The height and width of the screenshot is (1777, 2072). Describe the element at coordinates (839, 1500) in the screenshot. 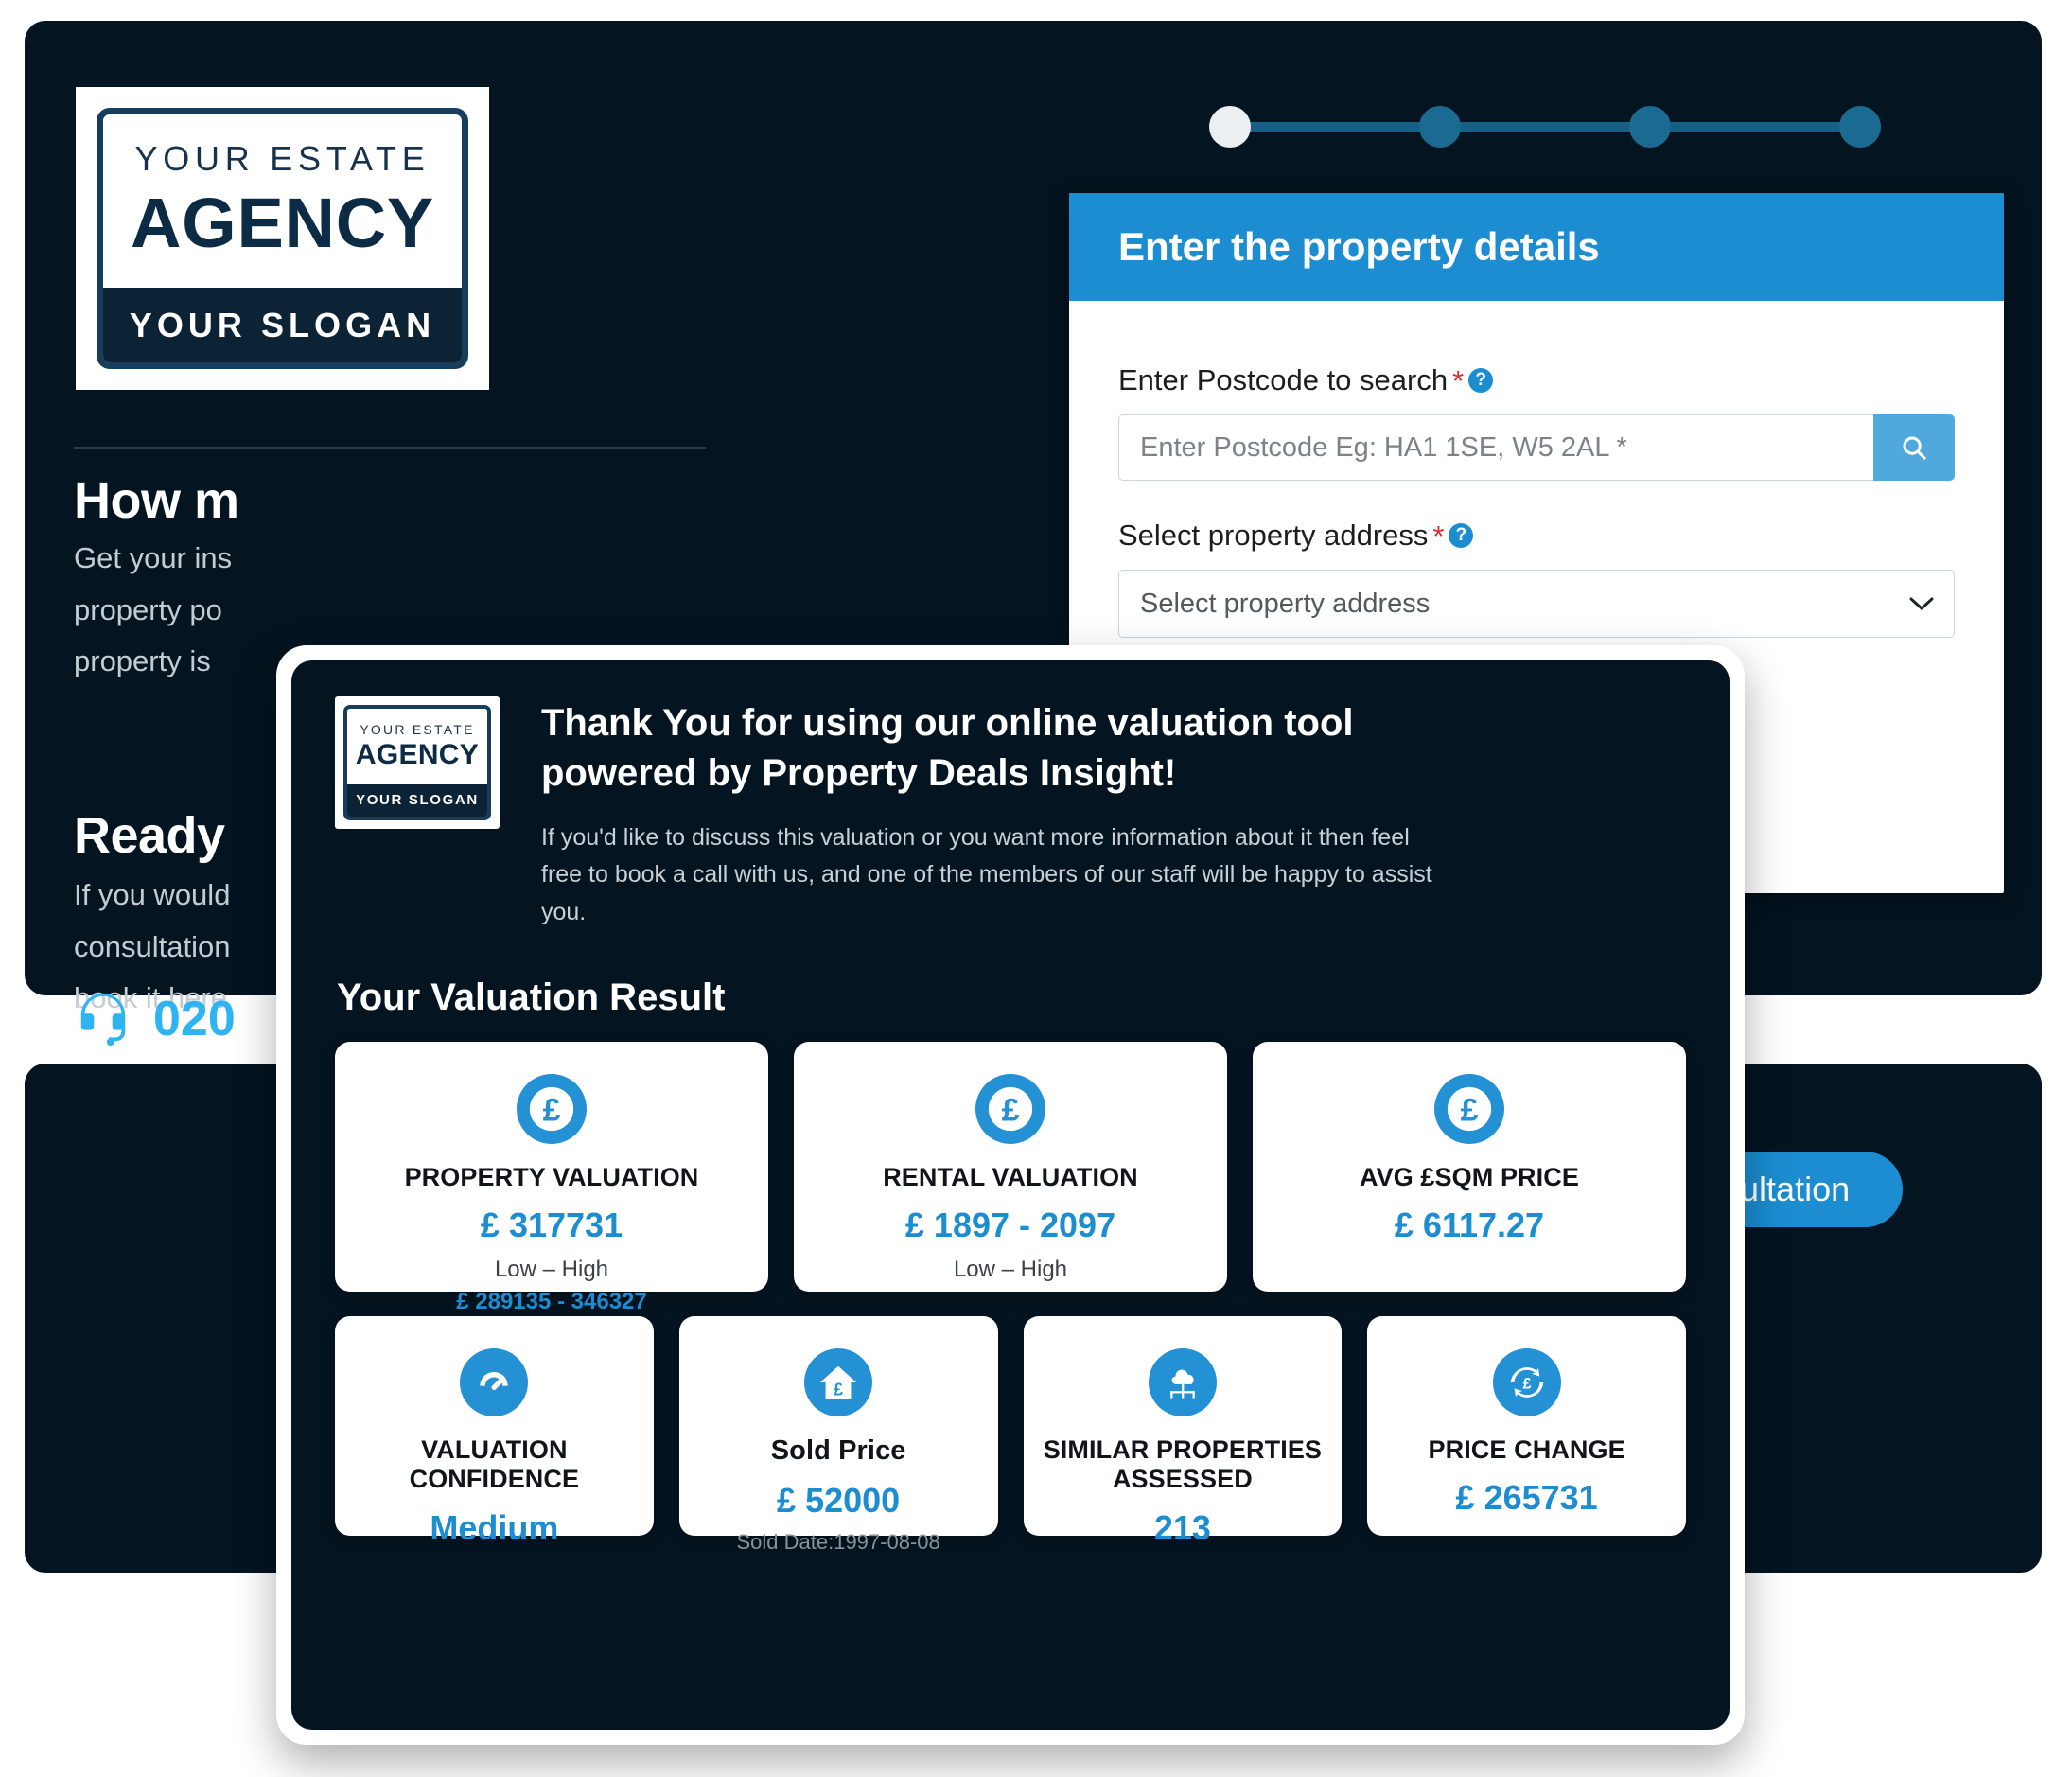

I see `card-value: £ 52000` at that location.